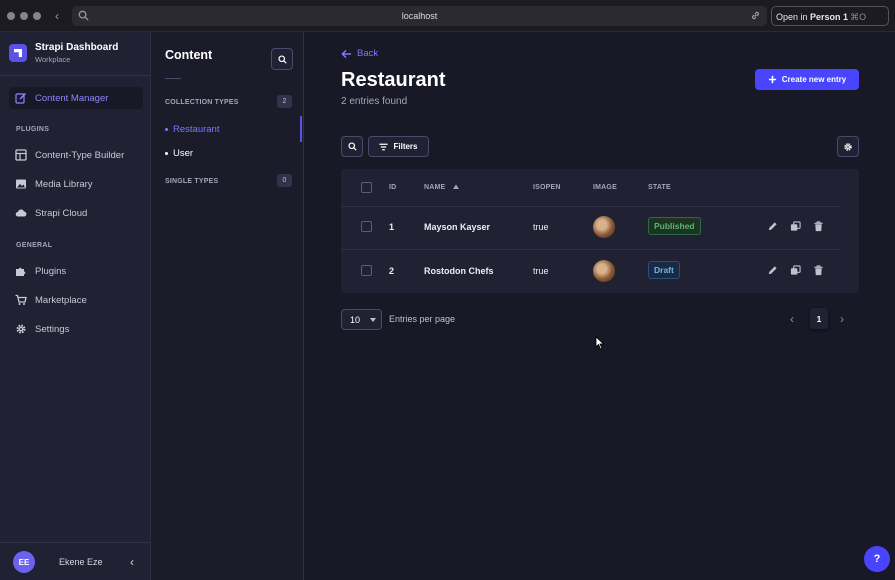  I want to click on filters-button: Filters, so click(398, 146).